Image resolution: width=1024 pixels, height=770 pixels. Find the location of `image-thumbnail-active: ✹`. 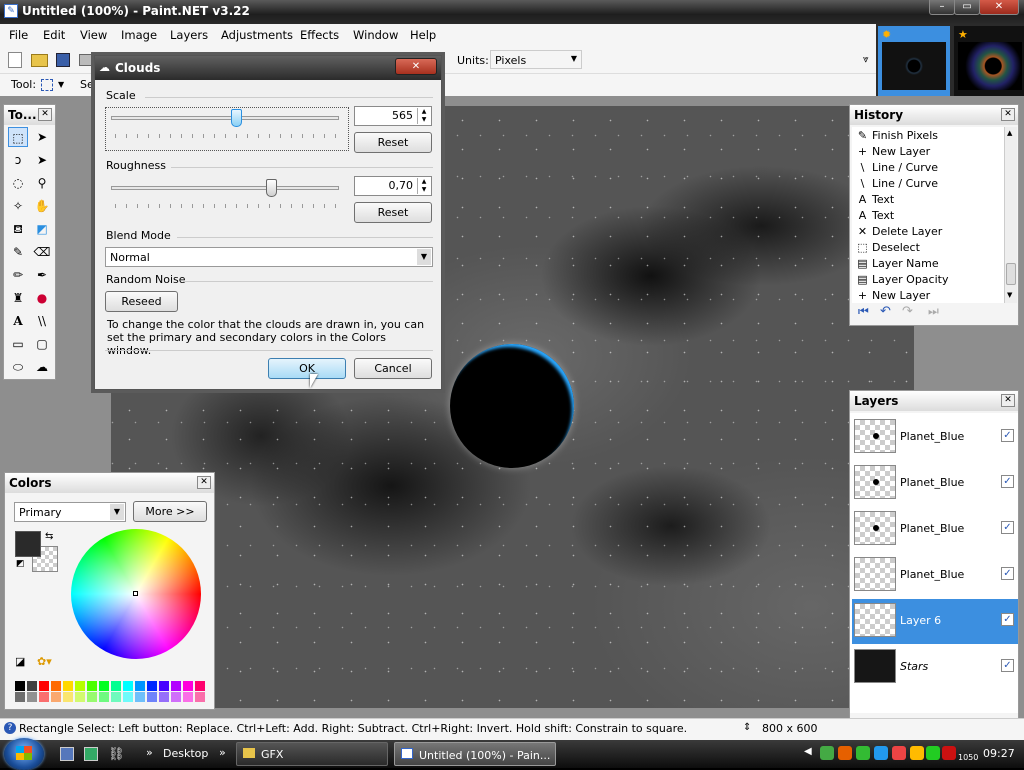

image-thumbnail-active: ✹ is located at coordinates (914, 62).